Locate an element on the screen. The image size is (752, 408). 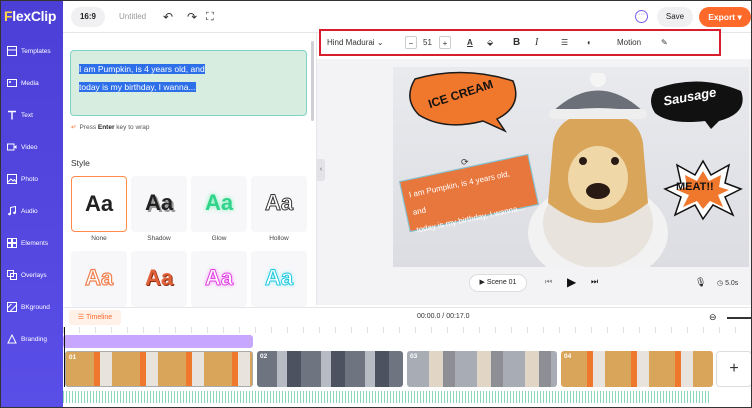
alignment-icon: ☰ is located at coordinates (564, 42).